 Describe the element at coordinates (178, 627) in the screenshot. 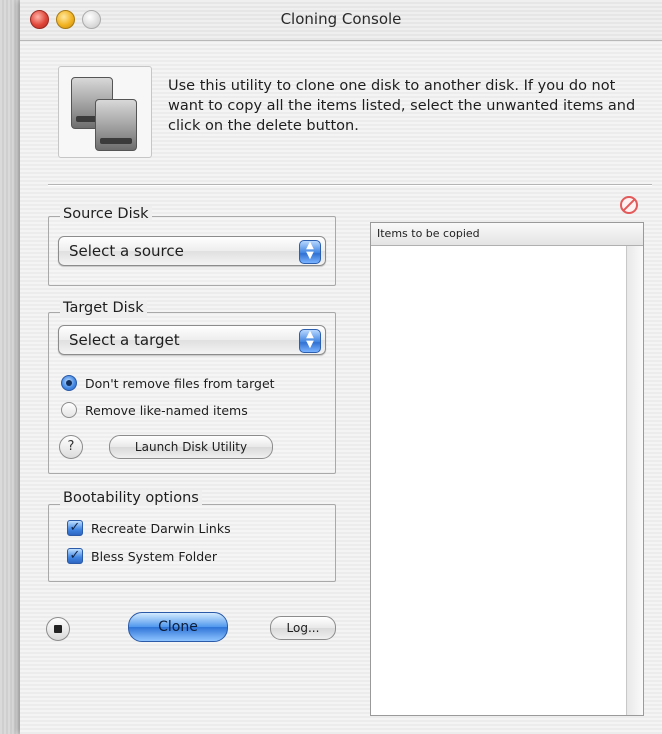

I see `clone-button: Clone` at that location.